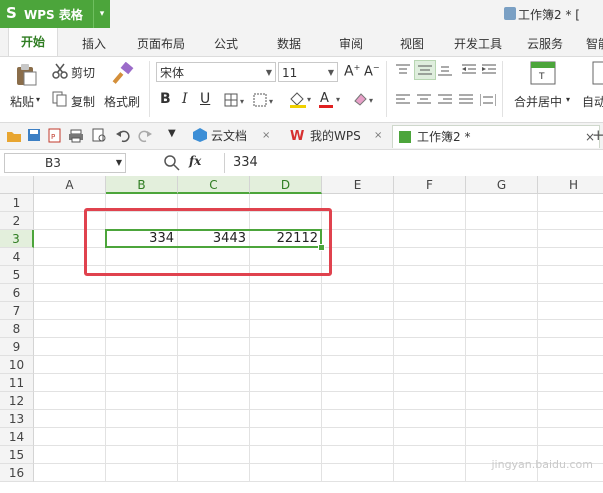 This screenshot has height=493, width=603. What do you see at coordinates (358, 239) in the screenshot?
I see `cell-e3` at bounding box center [358, 239].